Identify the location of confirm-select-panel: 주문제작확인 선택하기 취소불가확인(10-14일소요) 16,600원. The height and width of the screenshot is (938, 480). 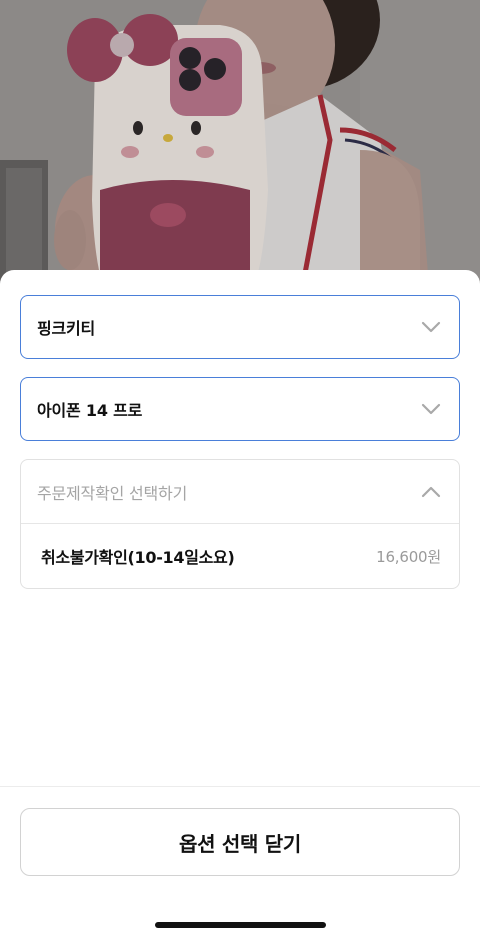
(240, 524).